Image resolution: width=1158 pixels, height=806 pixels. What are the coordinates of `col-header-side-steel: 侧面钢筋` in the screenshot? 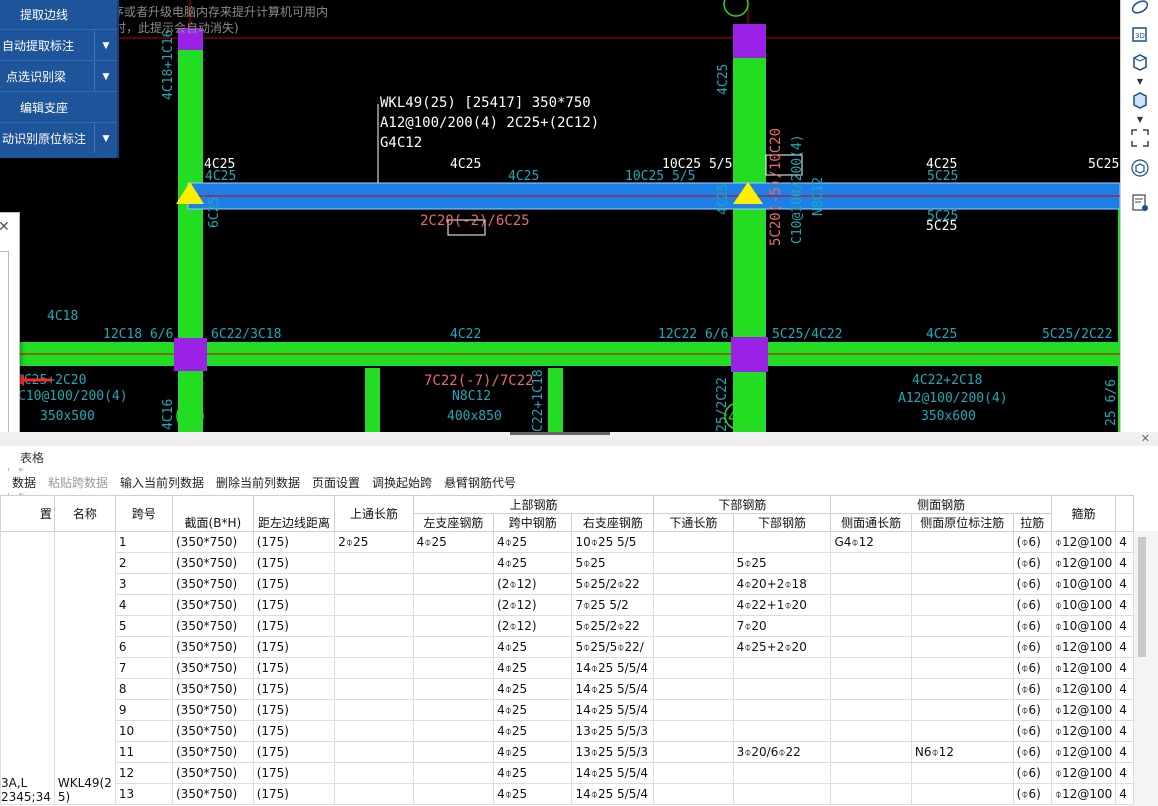 It's located at (941, 504).